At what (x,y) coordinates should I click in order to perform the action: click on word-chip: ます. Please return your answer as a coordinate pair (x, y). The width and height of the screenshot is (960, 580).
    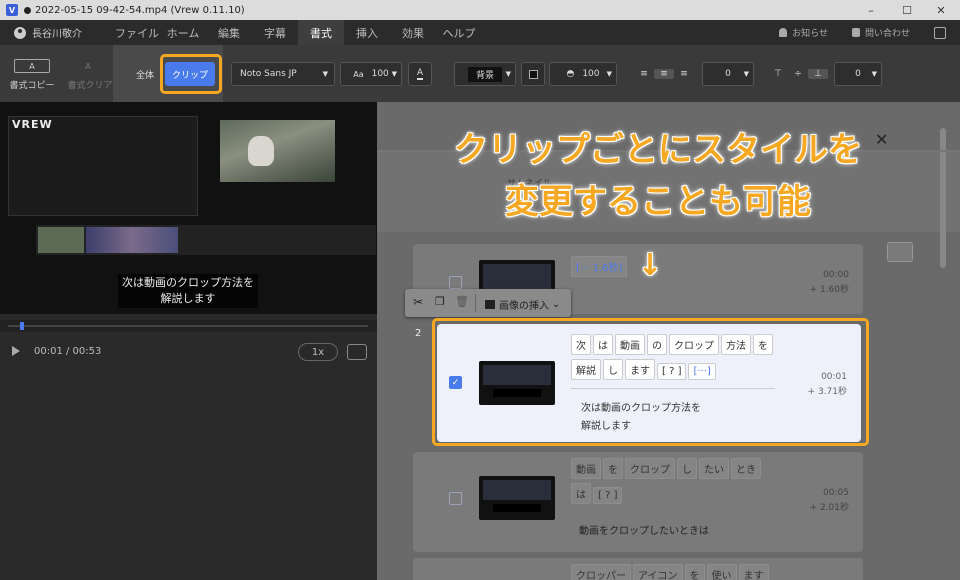
    Looking at the image, I should click on (753, 572).